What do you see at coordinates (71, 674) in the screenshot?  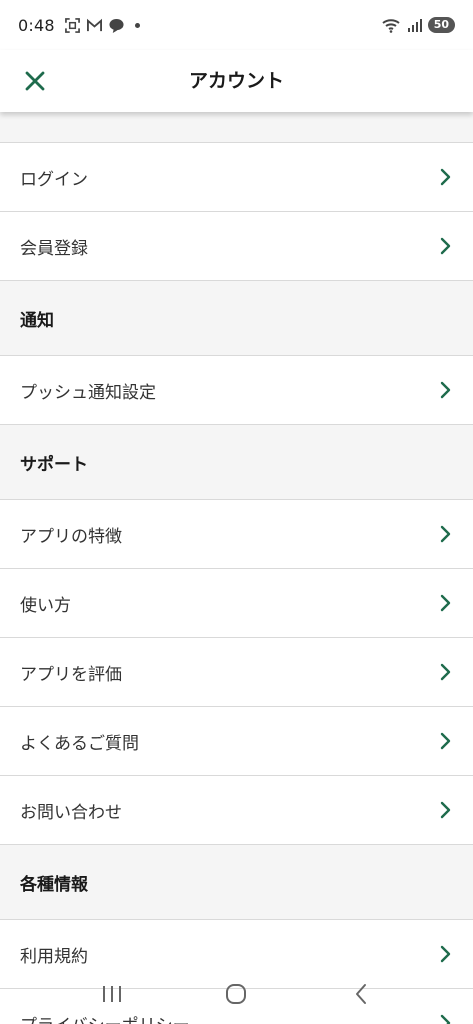 I see `list-item-label: アプリを評価` at bounding box center [71, 674].